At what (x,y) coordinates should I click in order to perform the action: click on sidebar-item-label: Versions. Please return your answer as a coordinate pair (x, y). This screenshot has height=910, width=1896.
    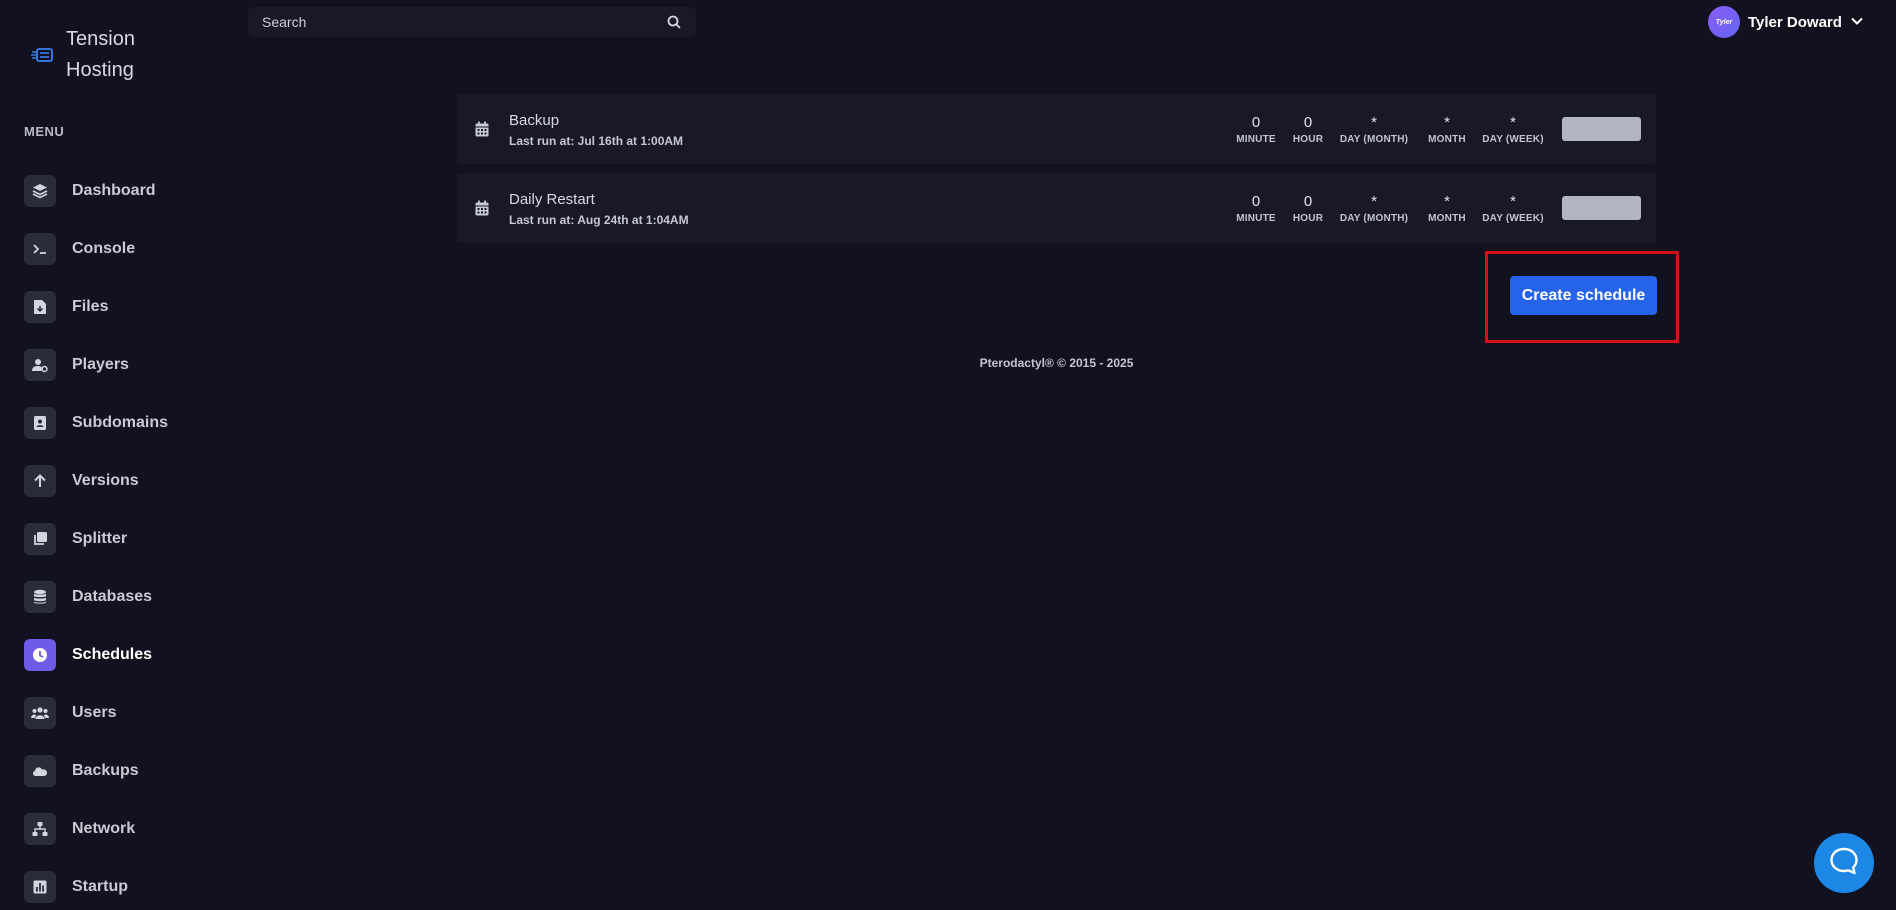
    Looking at the image, I should click on (105, 480).